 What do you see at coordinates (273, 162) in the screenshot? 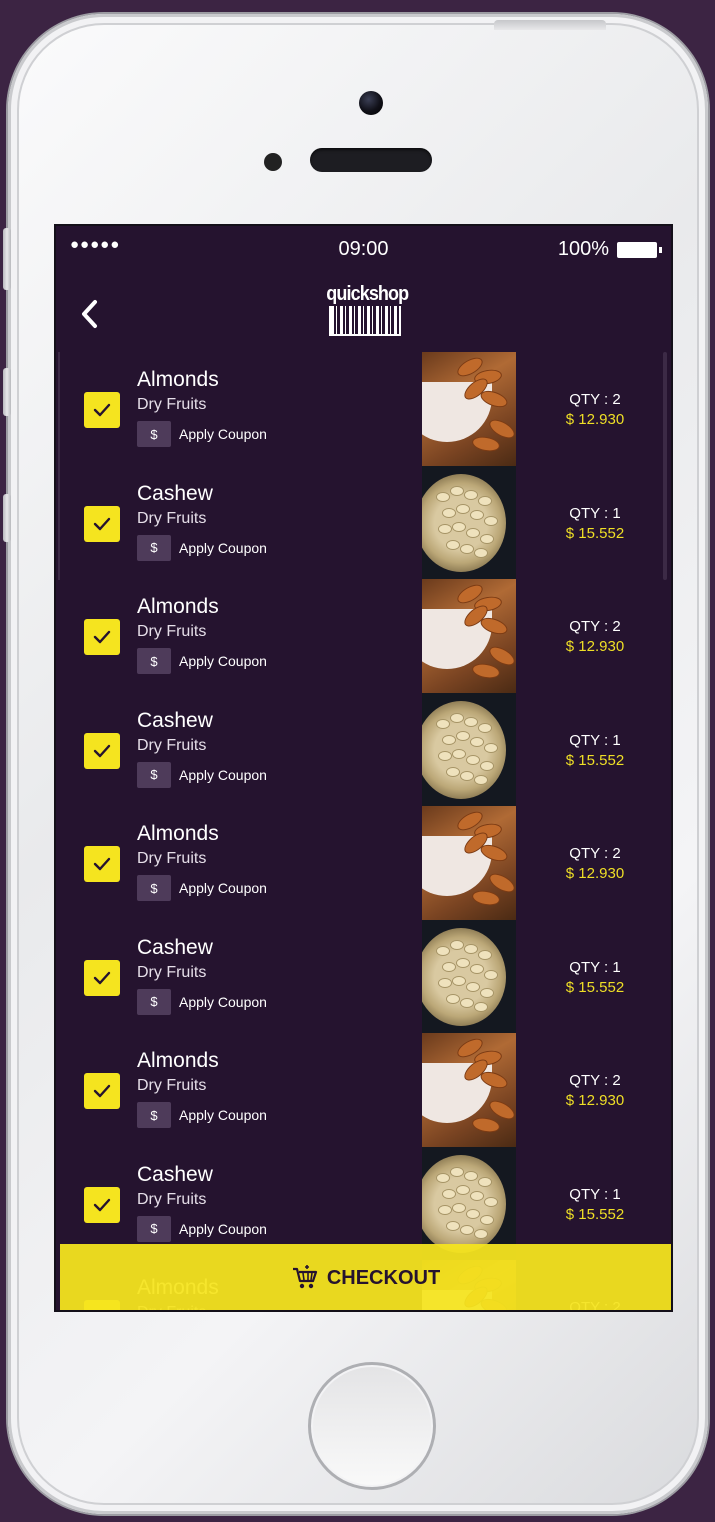
I see `proximity-sensor` at bounding box center [273, 162].